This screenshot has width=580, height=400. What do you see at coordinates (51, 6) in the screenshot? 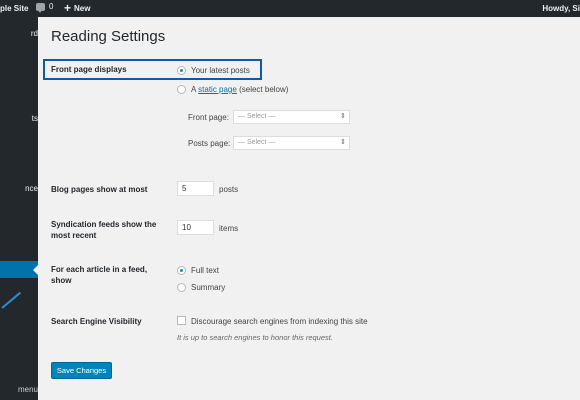
I see `comments-count: 0` at bounding box center [51, 6].